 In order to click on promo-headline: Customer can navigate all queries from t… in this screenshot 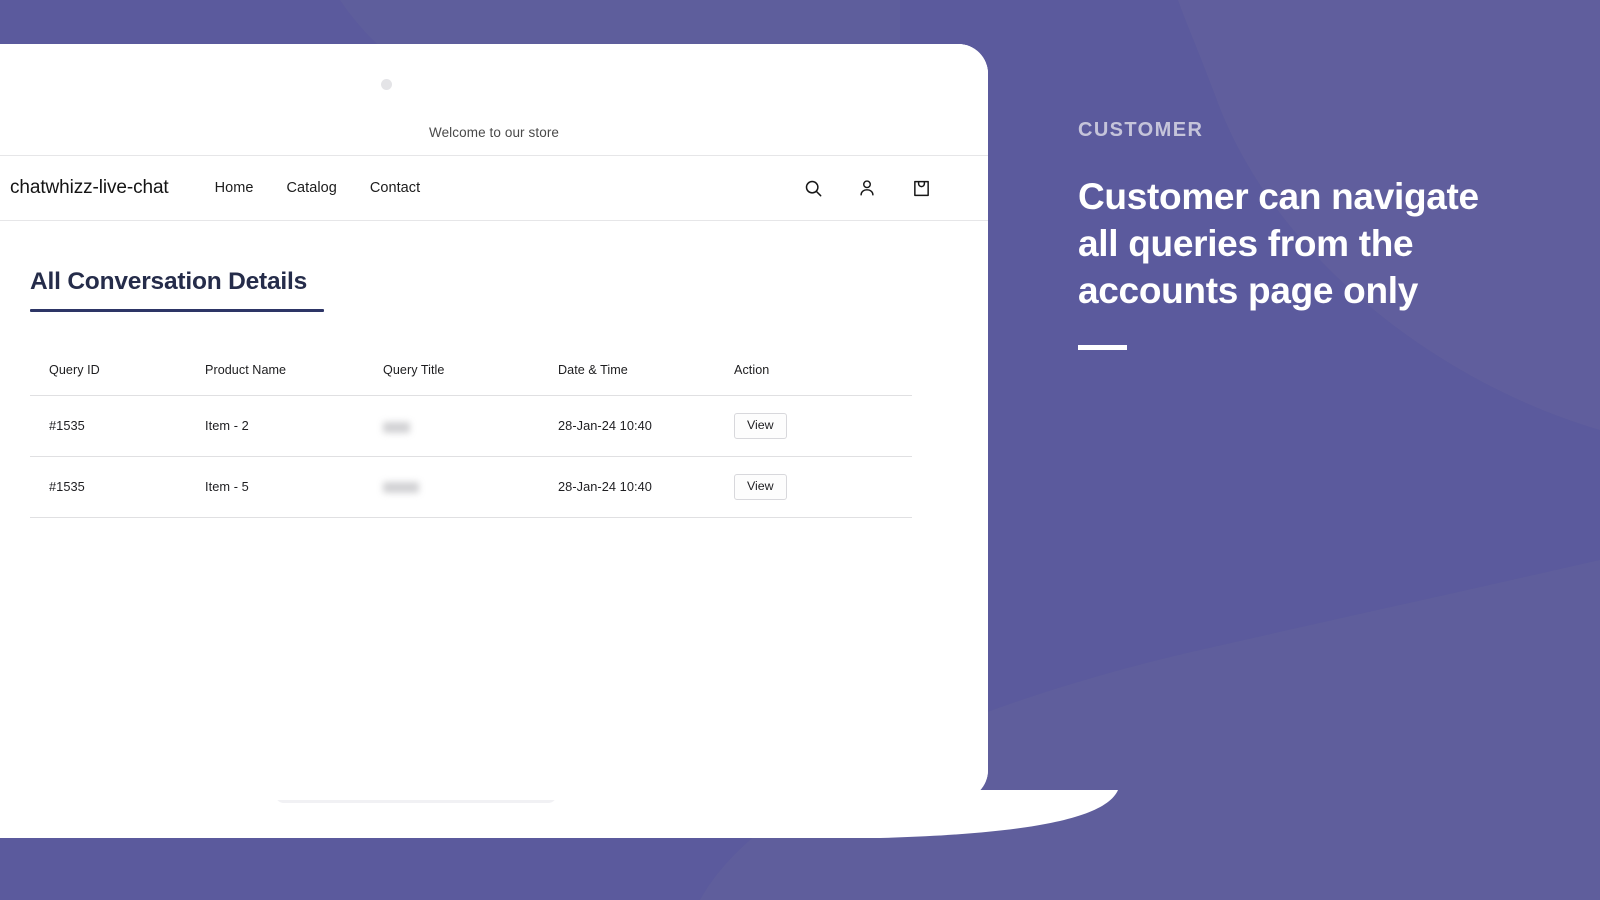, I will do `click(1278, 243)`.